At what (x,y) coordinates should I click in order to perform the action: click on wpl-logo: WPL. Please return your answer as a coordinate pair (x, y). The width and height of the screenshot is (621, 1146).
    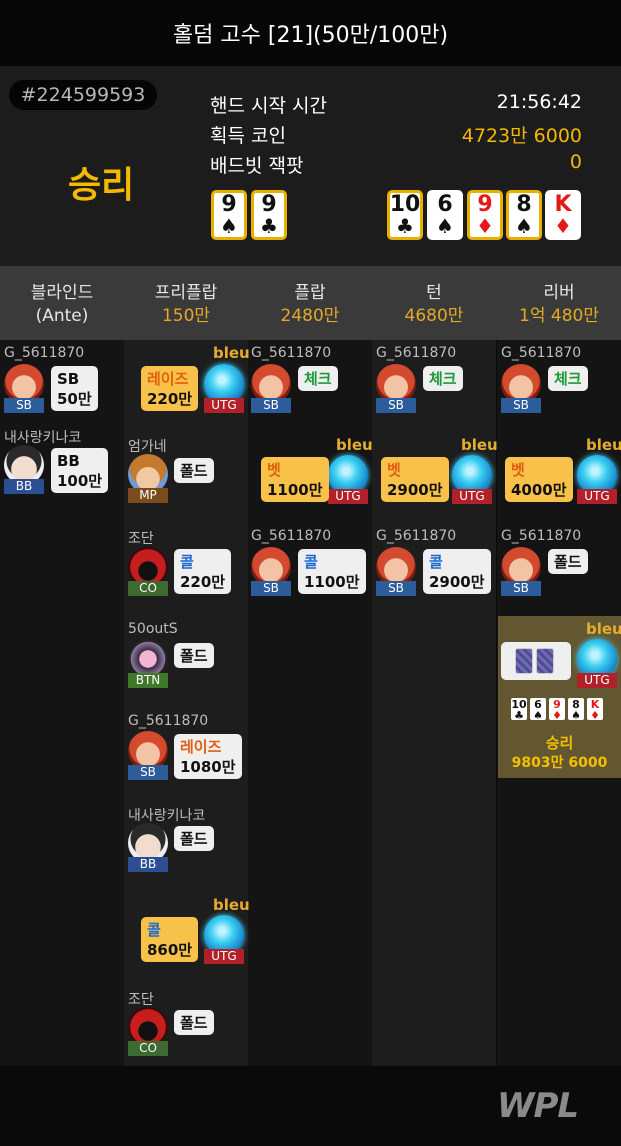
    Looking at the image, I should click on (538, 1106).